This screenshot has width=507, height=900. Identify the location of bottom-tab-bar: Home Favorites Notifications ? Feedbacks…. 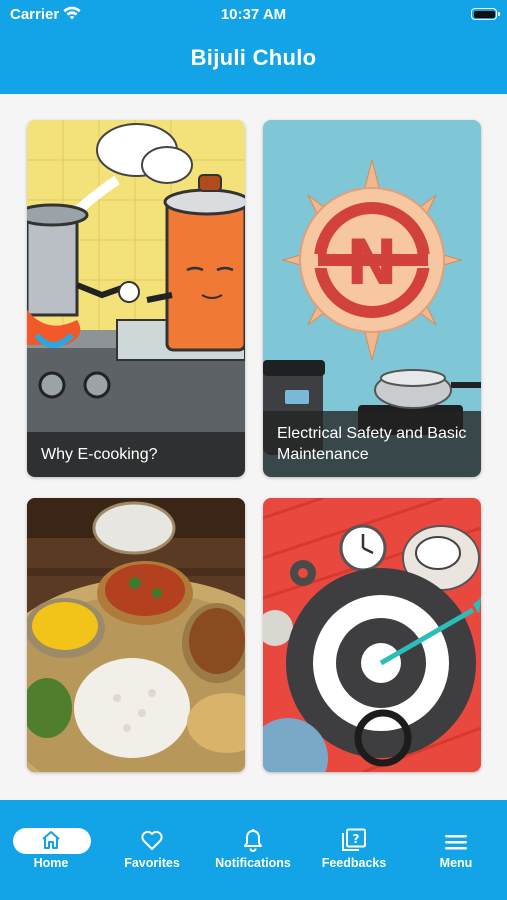
(253, 850).